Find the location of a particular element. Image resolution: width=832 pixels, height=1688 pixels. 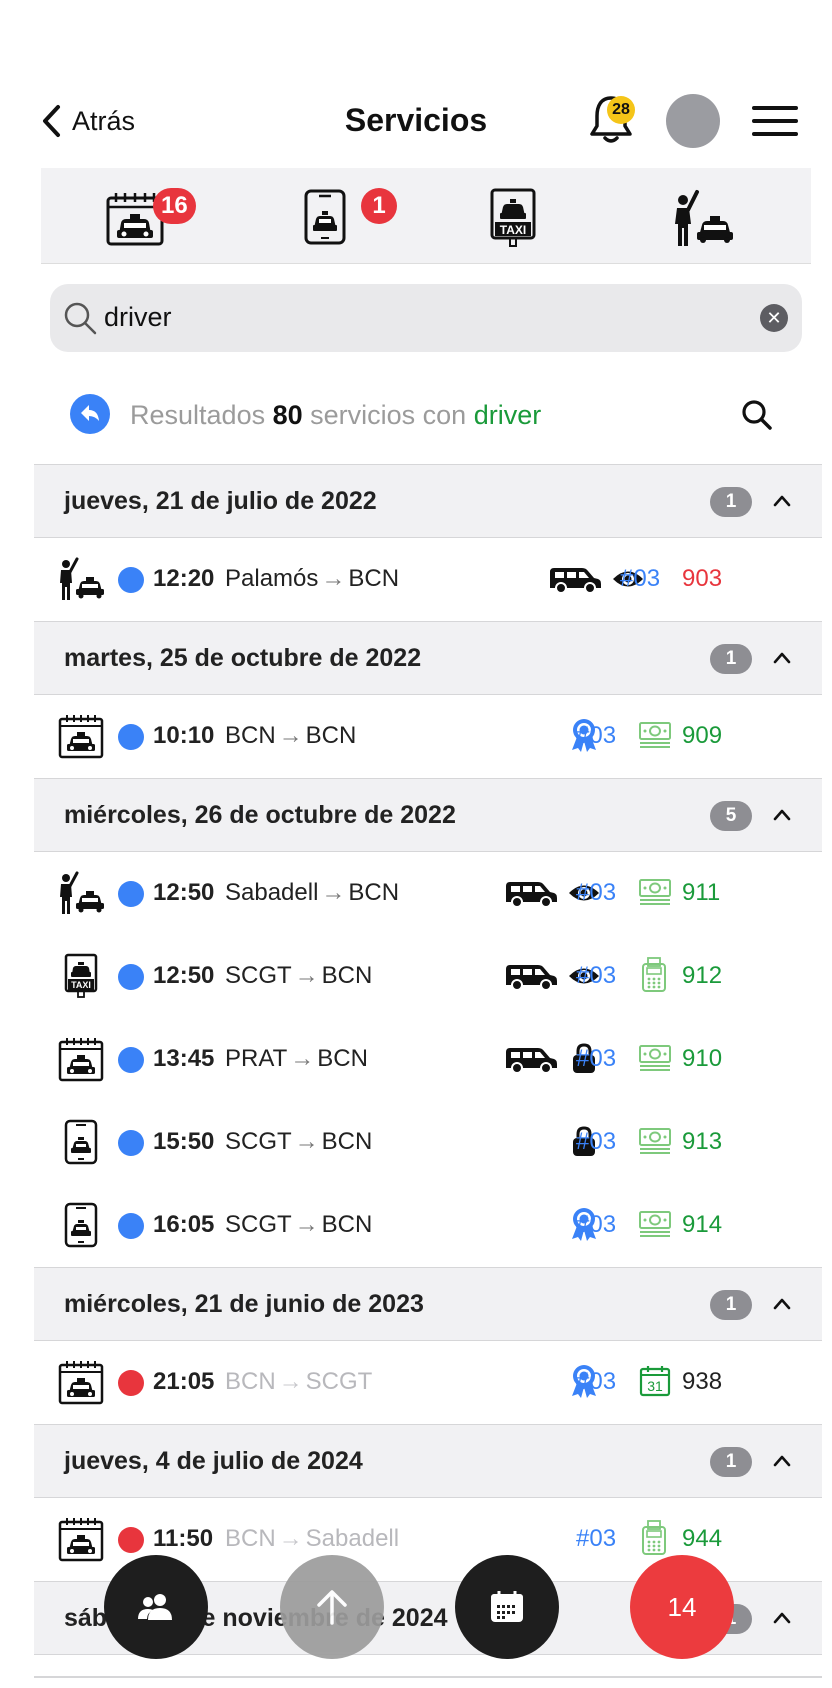

date-group-header: miércoles, 21 de junio de 2023 1 is located at coordinates (428, 1304).